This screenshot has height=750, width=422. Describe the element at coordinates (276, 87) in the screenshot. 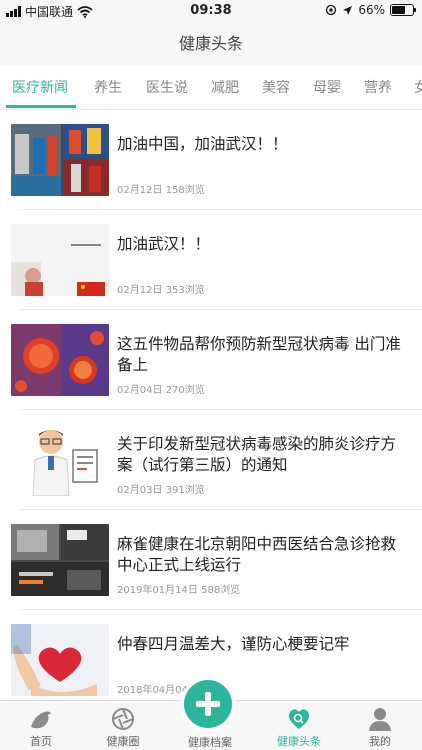

I see `tab-beauty: 美容` at that location.